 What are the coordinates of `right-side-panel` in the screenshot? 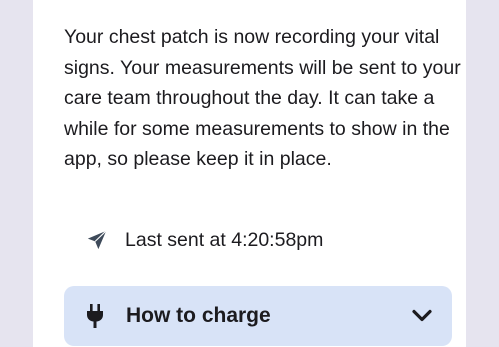 It's located at (482, 173).